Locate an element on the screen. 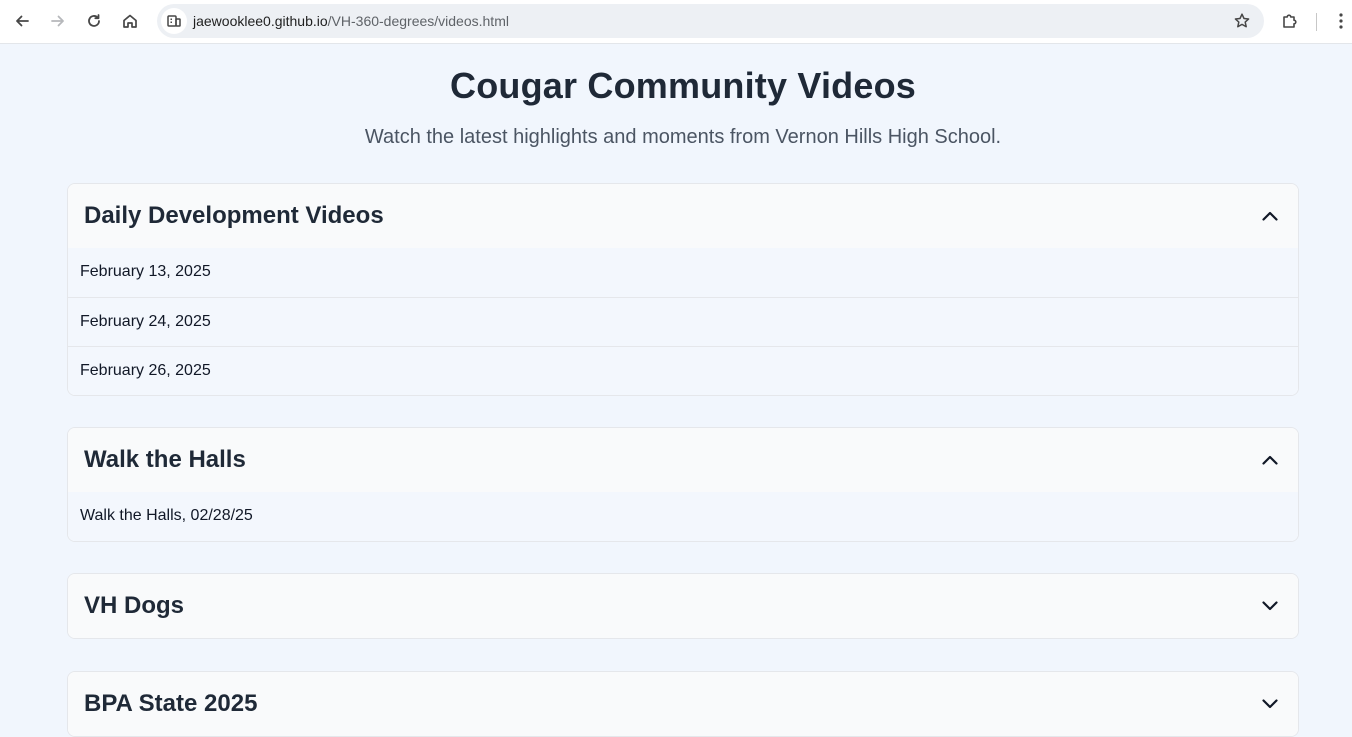 This screenshot has width=1352, height=737. section-title: BPA State 2025 is located at coordinates (171, 703).